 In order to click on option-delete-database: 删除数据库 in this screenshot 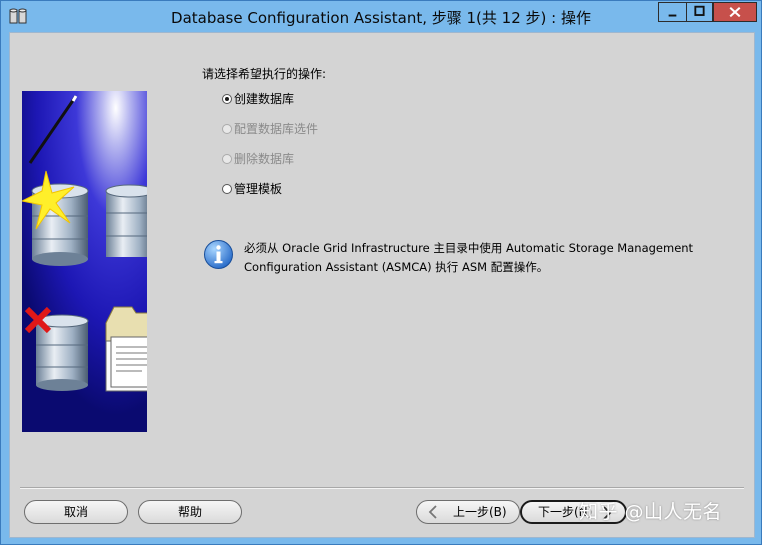, I will do `click(258, 159)`.